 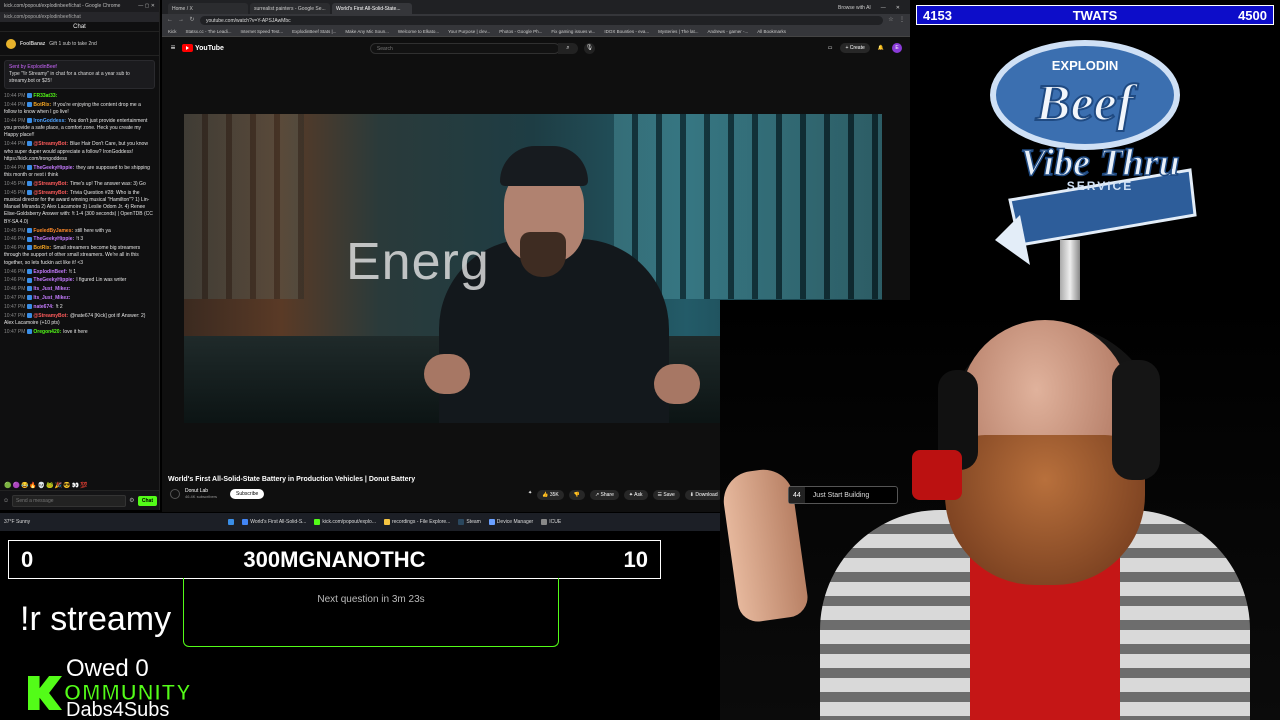 I want to click on window-controls: — ▢ ✕, so click(x=146, y=6).